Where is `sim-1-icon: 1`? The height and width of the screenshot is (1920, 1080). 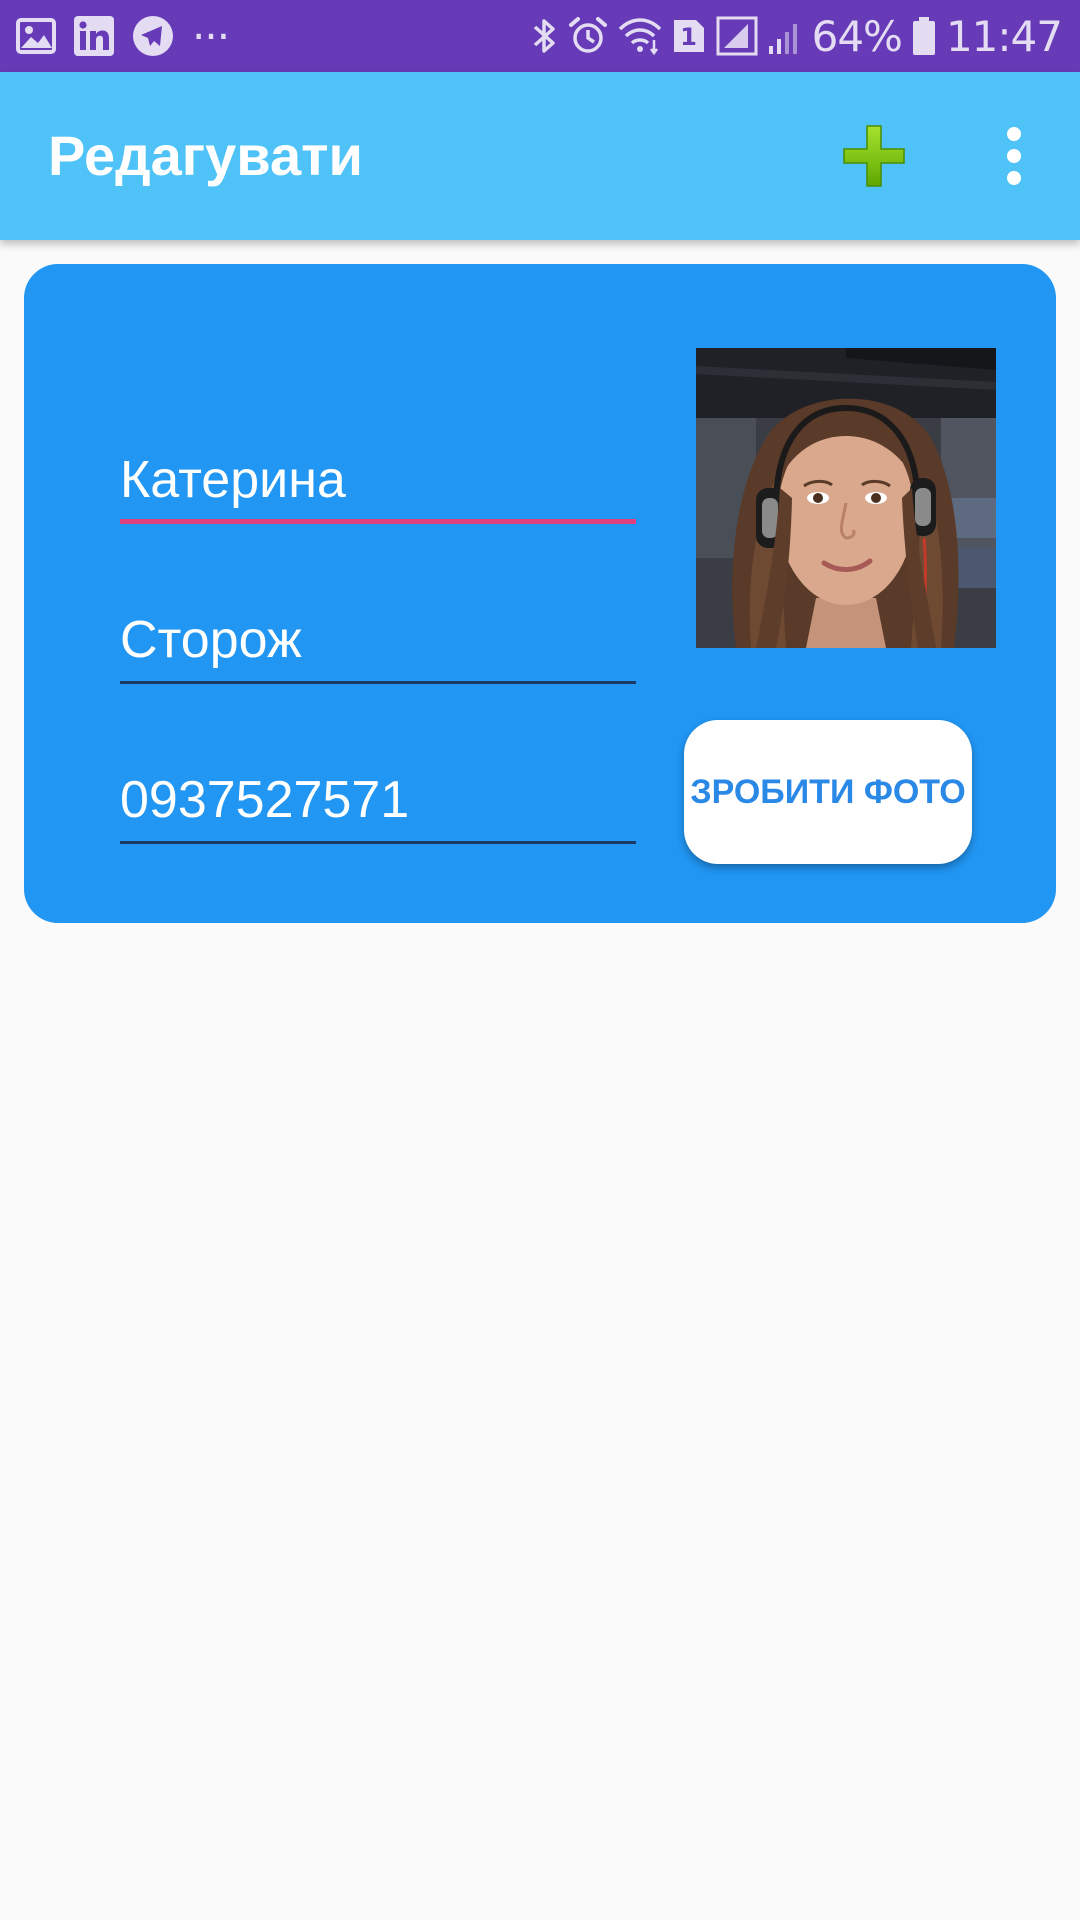 sim-1-icon: 1 is located at coordinates (689, 36).